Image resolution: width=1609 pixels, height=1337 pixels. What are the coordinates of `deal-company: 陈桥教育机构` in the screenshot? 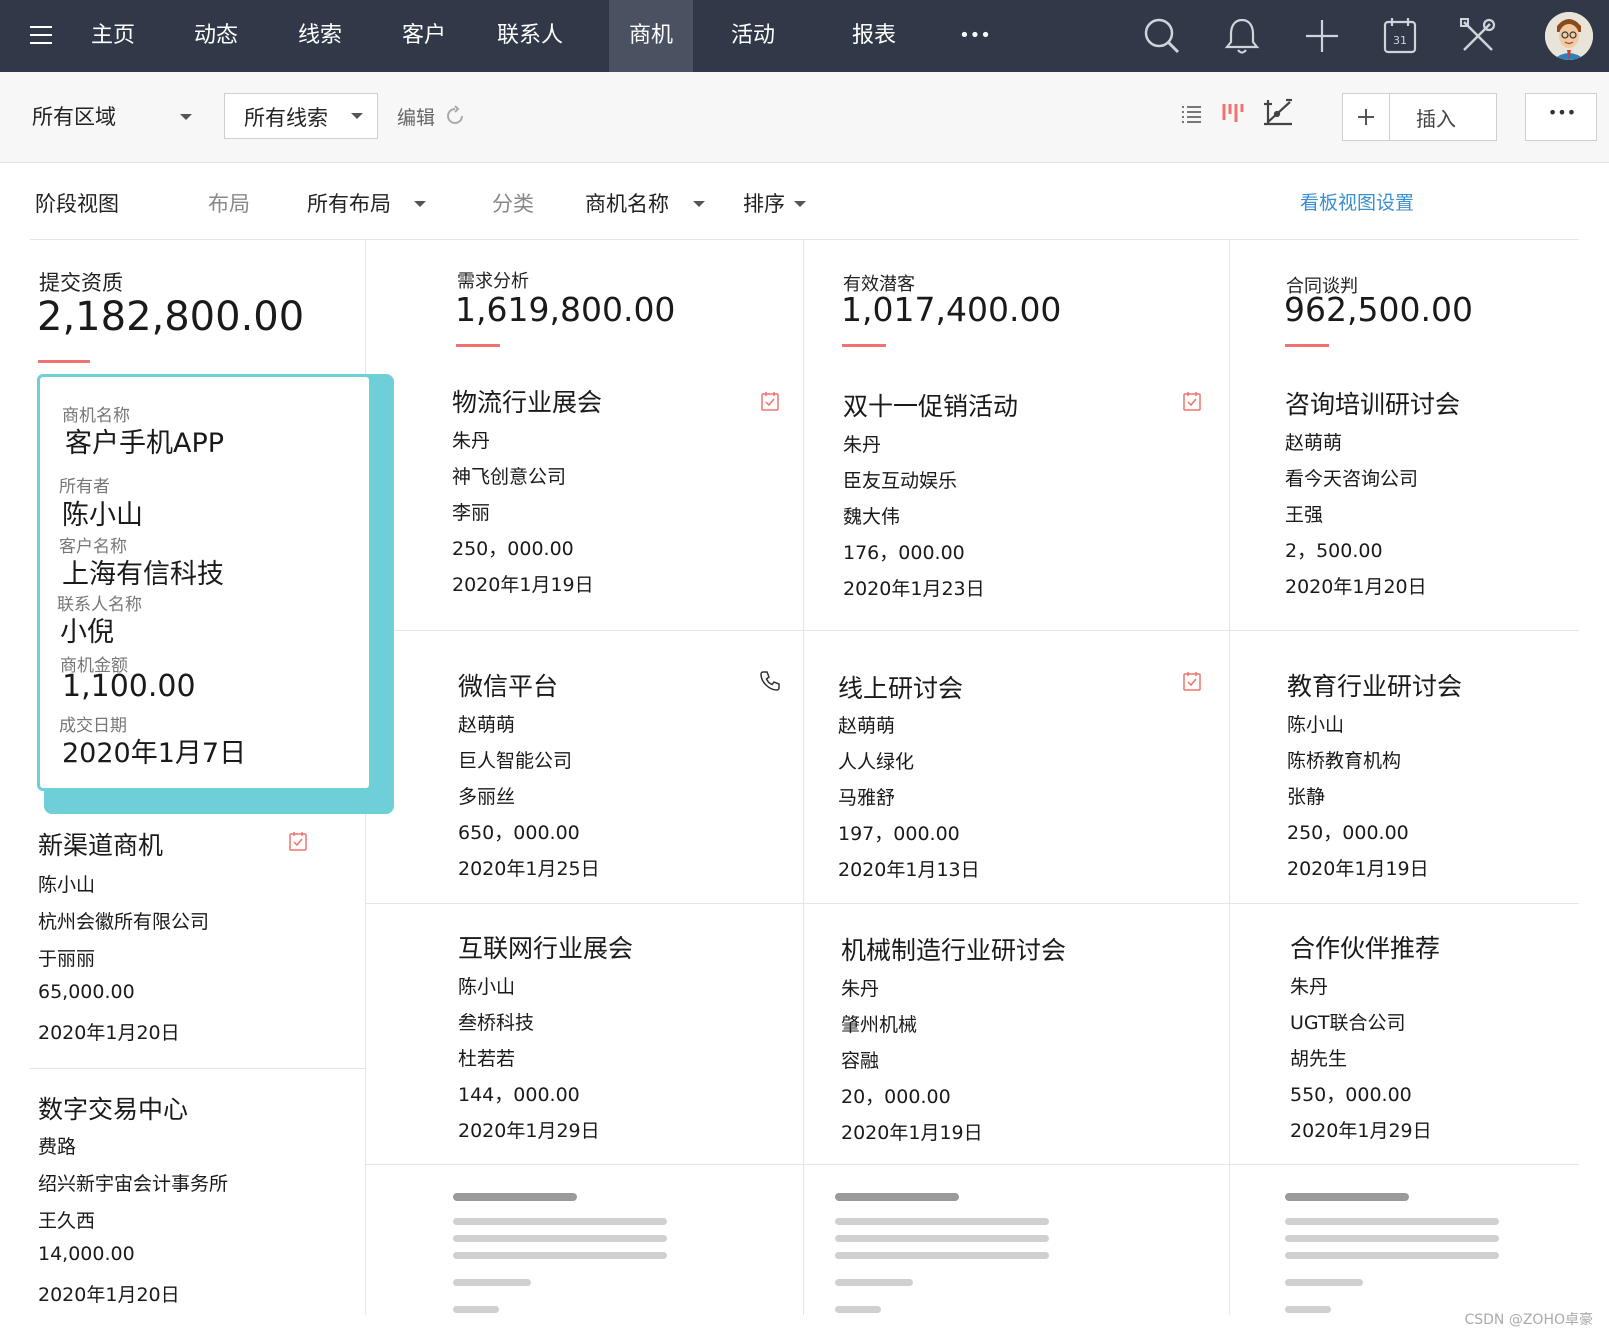 It's located at (1344, 761).